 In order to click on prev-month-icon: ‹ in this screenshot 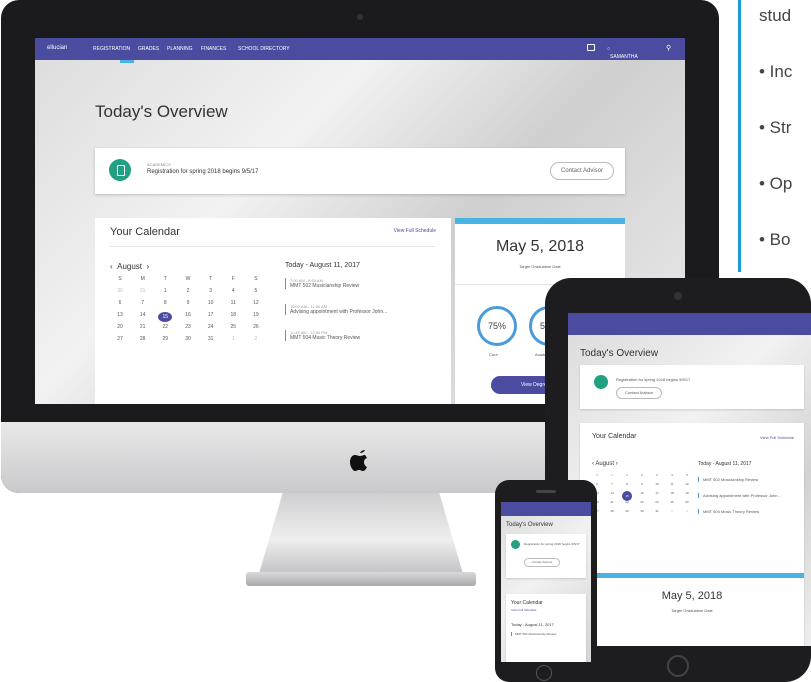, I will do `click(111, 266)`.